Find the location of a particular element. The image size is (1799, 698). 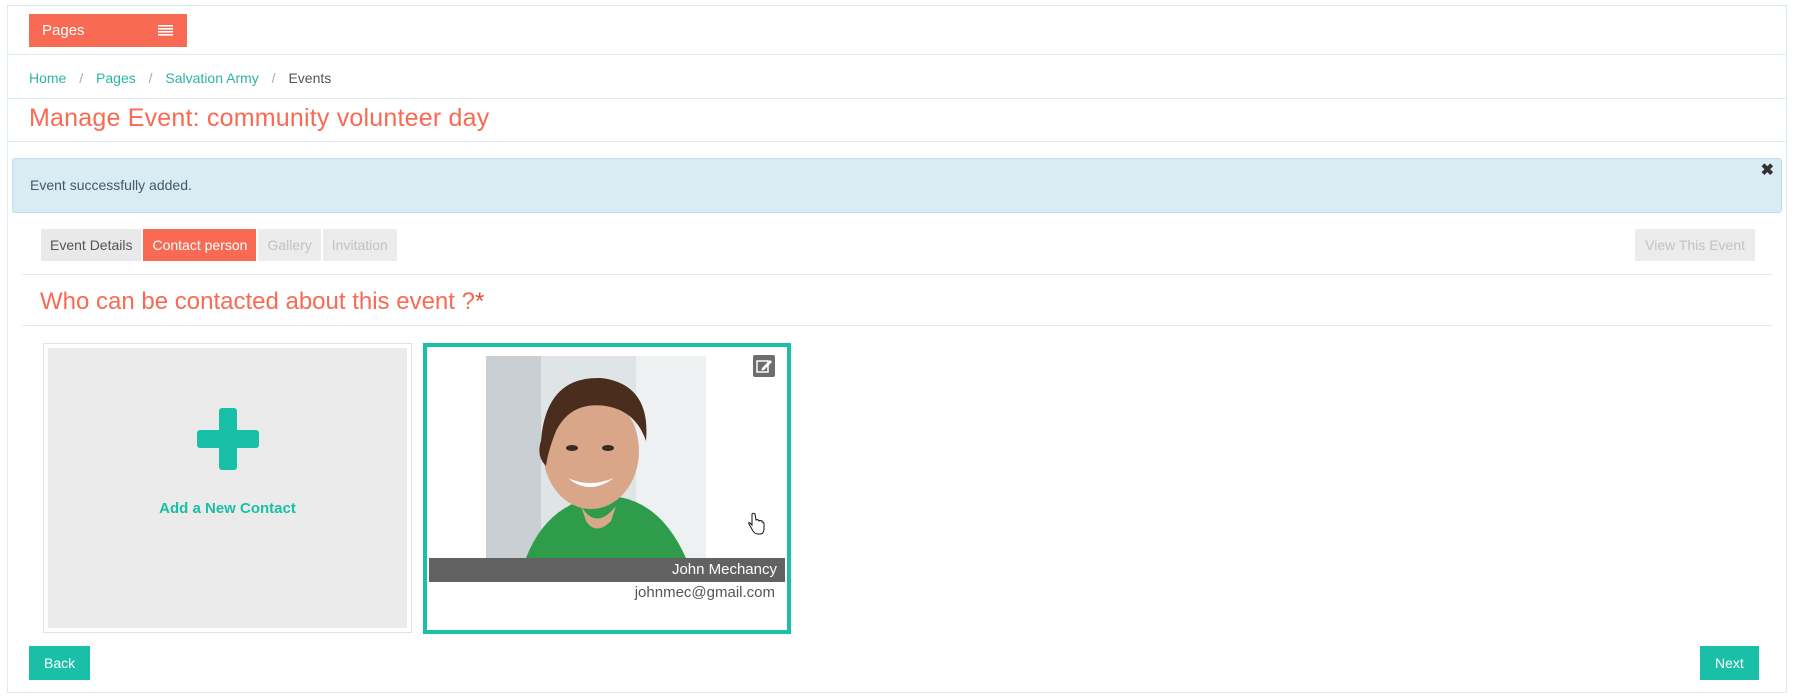

section-title: Who can be contacted about this event ?* is located at coordinates (262, 302).